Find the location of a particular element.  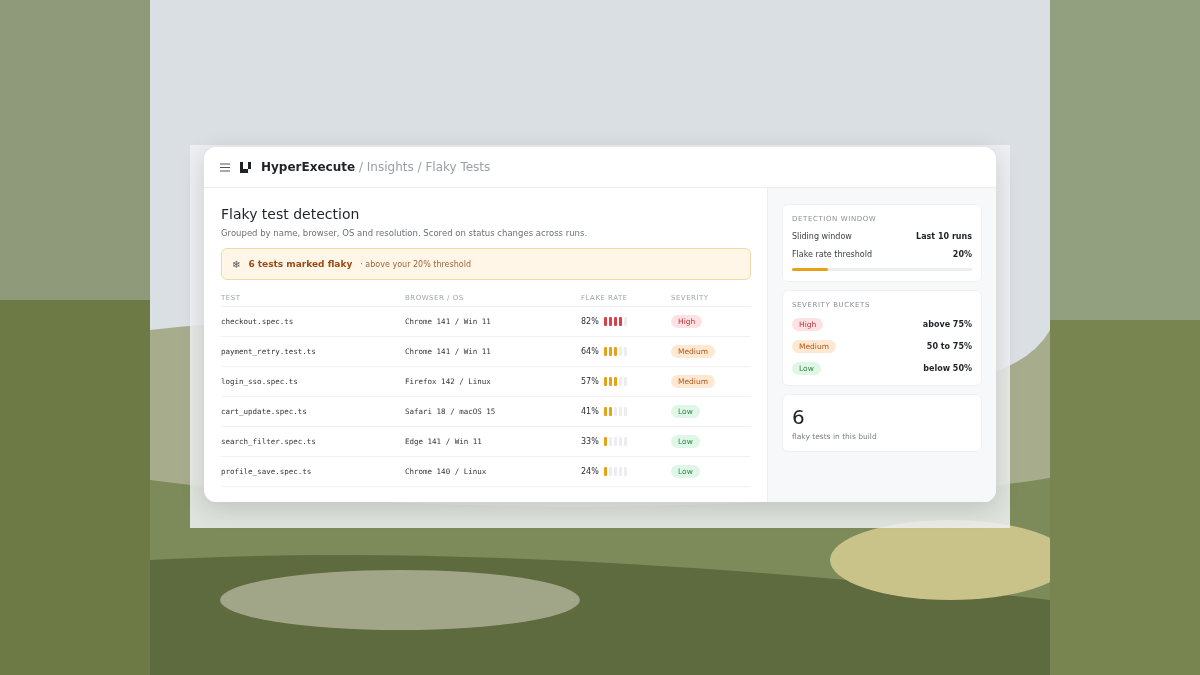

page-subtitle: Grouped by name, browser, OS and resolution. Scored on status changes across runs. is located at coordinates (405, 233).